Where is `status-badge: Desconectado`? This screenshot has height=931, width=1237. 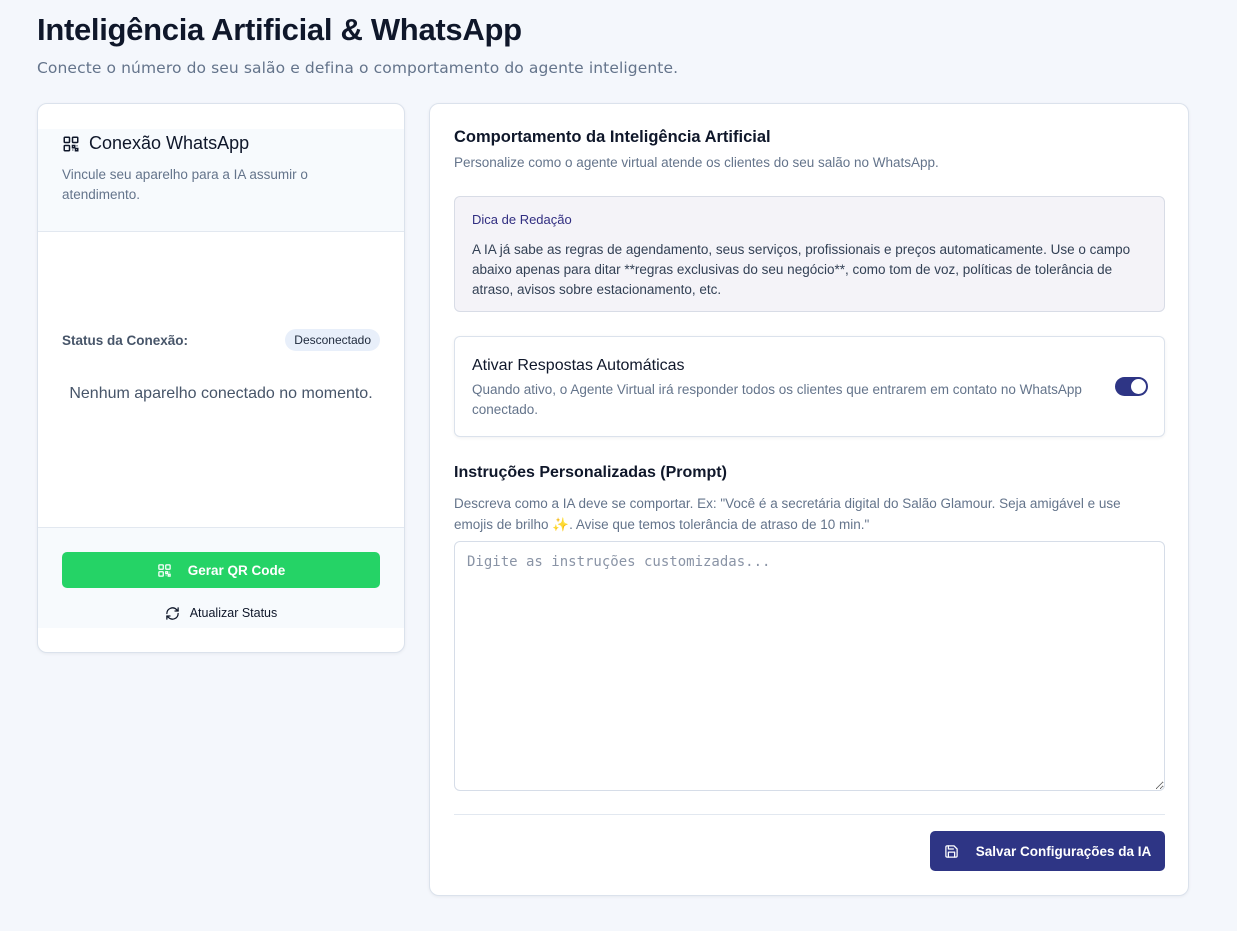
status-badge: Desconectado is located at coordinates (332, 340).